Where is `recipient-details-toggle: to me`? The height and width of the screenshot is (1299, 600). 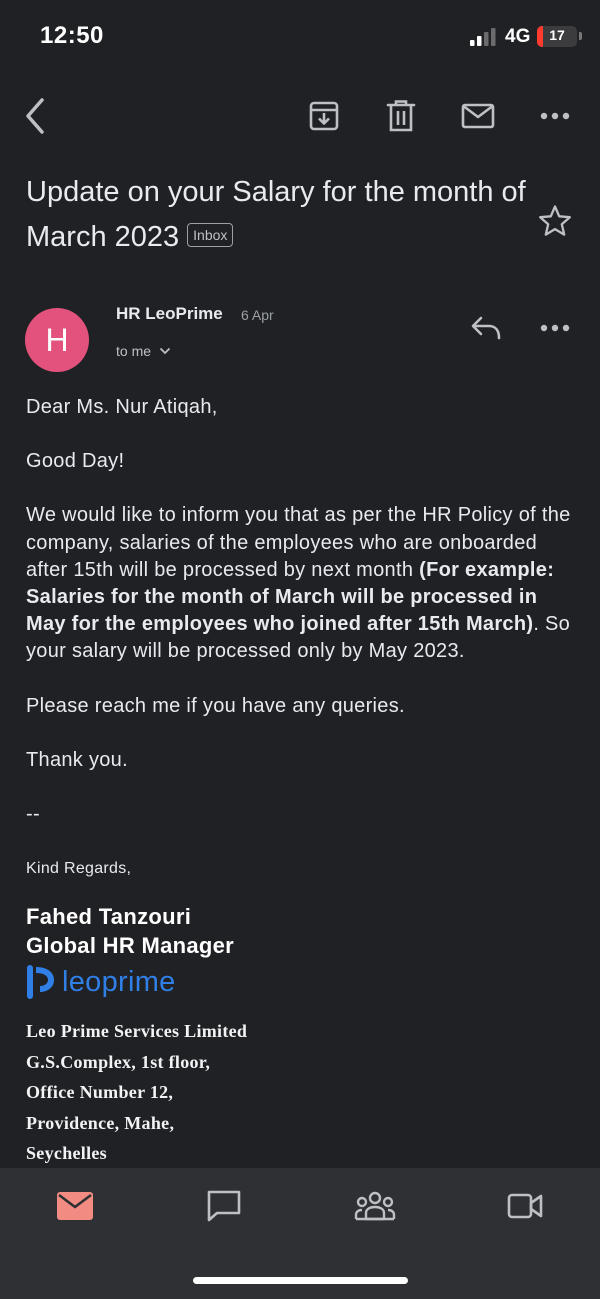 recipient-details-toggle: to me is located at coordinates (143, 351).